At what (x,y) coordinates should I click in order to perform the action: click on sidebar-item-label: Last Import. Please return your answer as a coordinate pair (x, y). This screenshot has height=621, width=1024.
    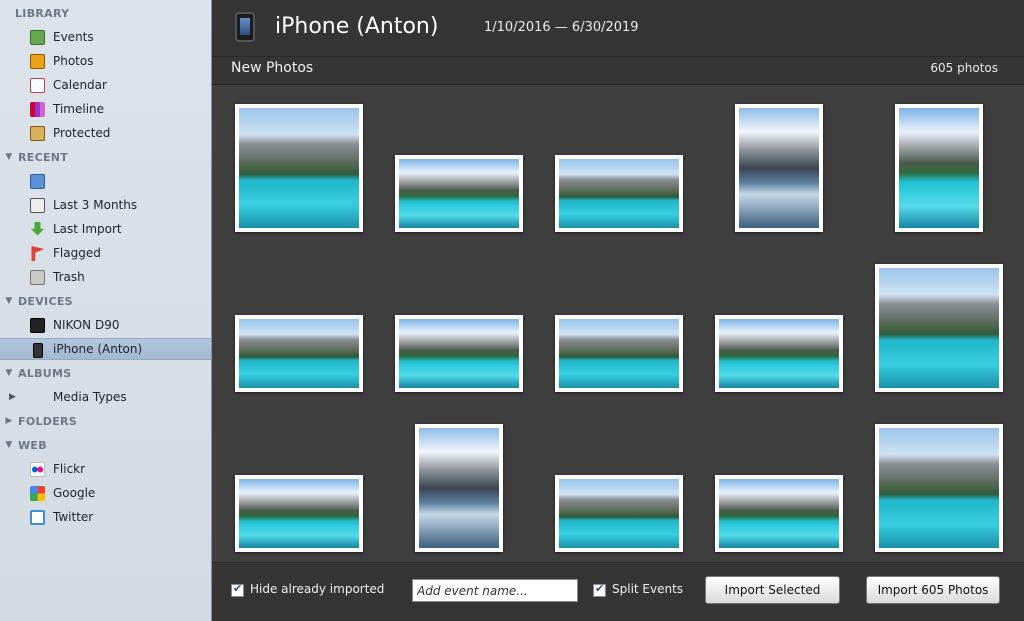
    Looking at the image, I should click on (87, 229).